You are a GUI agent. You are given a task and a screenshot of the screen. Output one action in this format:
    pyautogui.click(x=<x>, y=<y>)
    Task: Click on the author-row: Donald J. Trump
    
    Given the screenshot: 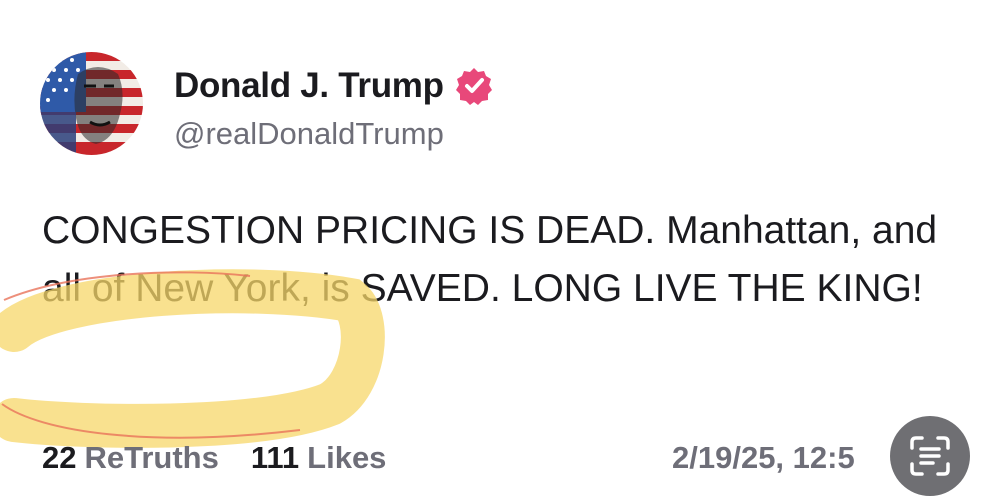 What is the action you would take?
    pyautogui.click(x=334, y=86)
    